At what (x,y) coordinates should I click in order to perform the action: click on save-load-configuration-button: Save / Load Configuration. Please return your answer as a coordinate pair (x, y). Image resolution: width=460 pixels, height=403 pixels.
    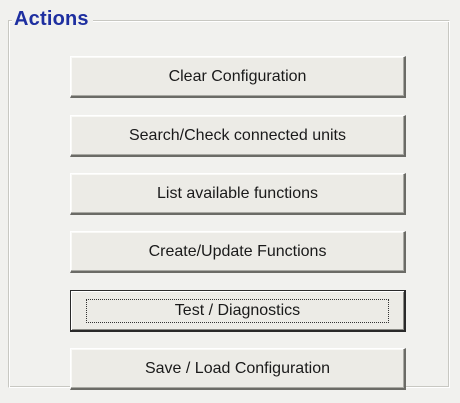
    Looking at the image, I should click on (238, 369).